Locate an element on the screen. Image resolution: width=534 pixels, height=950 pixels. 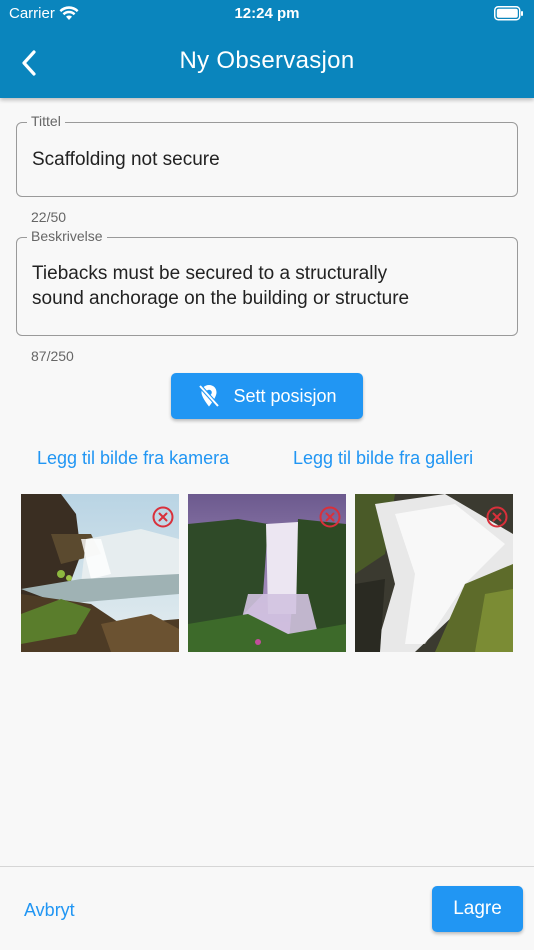
title-char-counter: 22/50 is located at coordinates (49, 217).